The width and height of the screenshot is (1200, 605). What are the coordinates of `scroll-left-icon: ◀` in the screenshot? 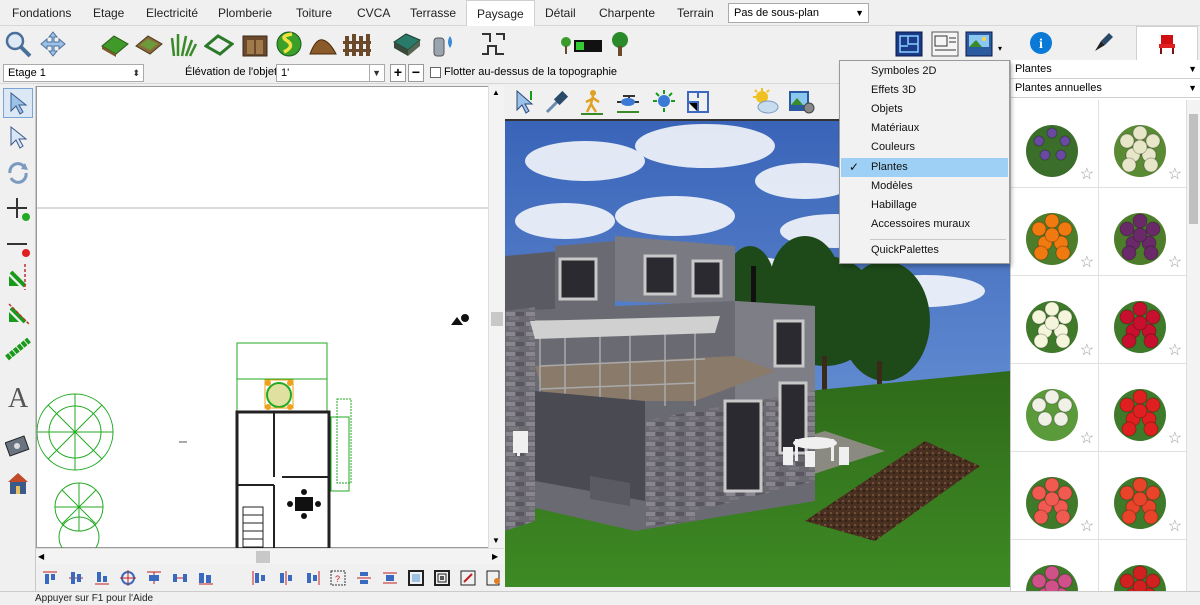 It's located at (41, 556).